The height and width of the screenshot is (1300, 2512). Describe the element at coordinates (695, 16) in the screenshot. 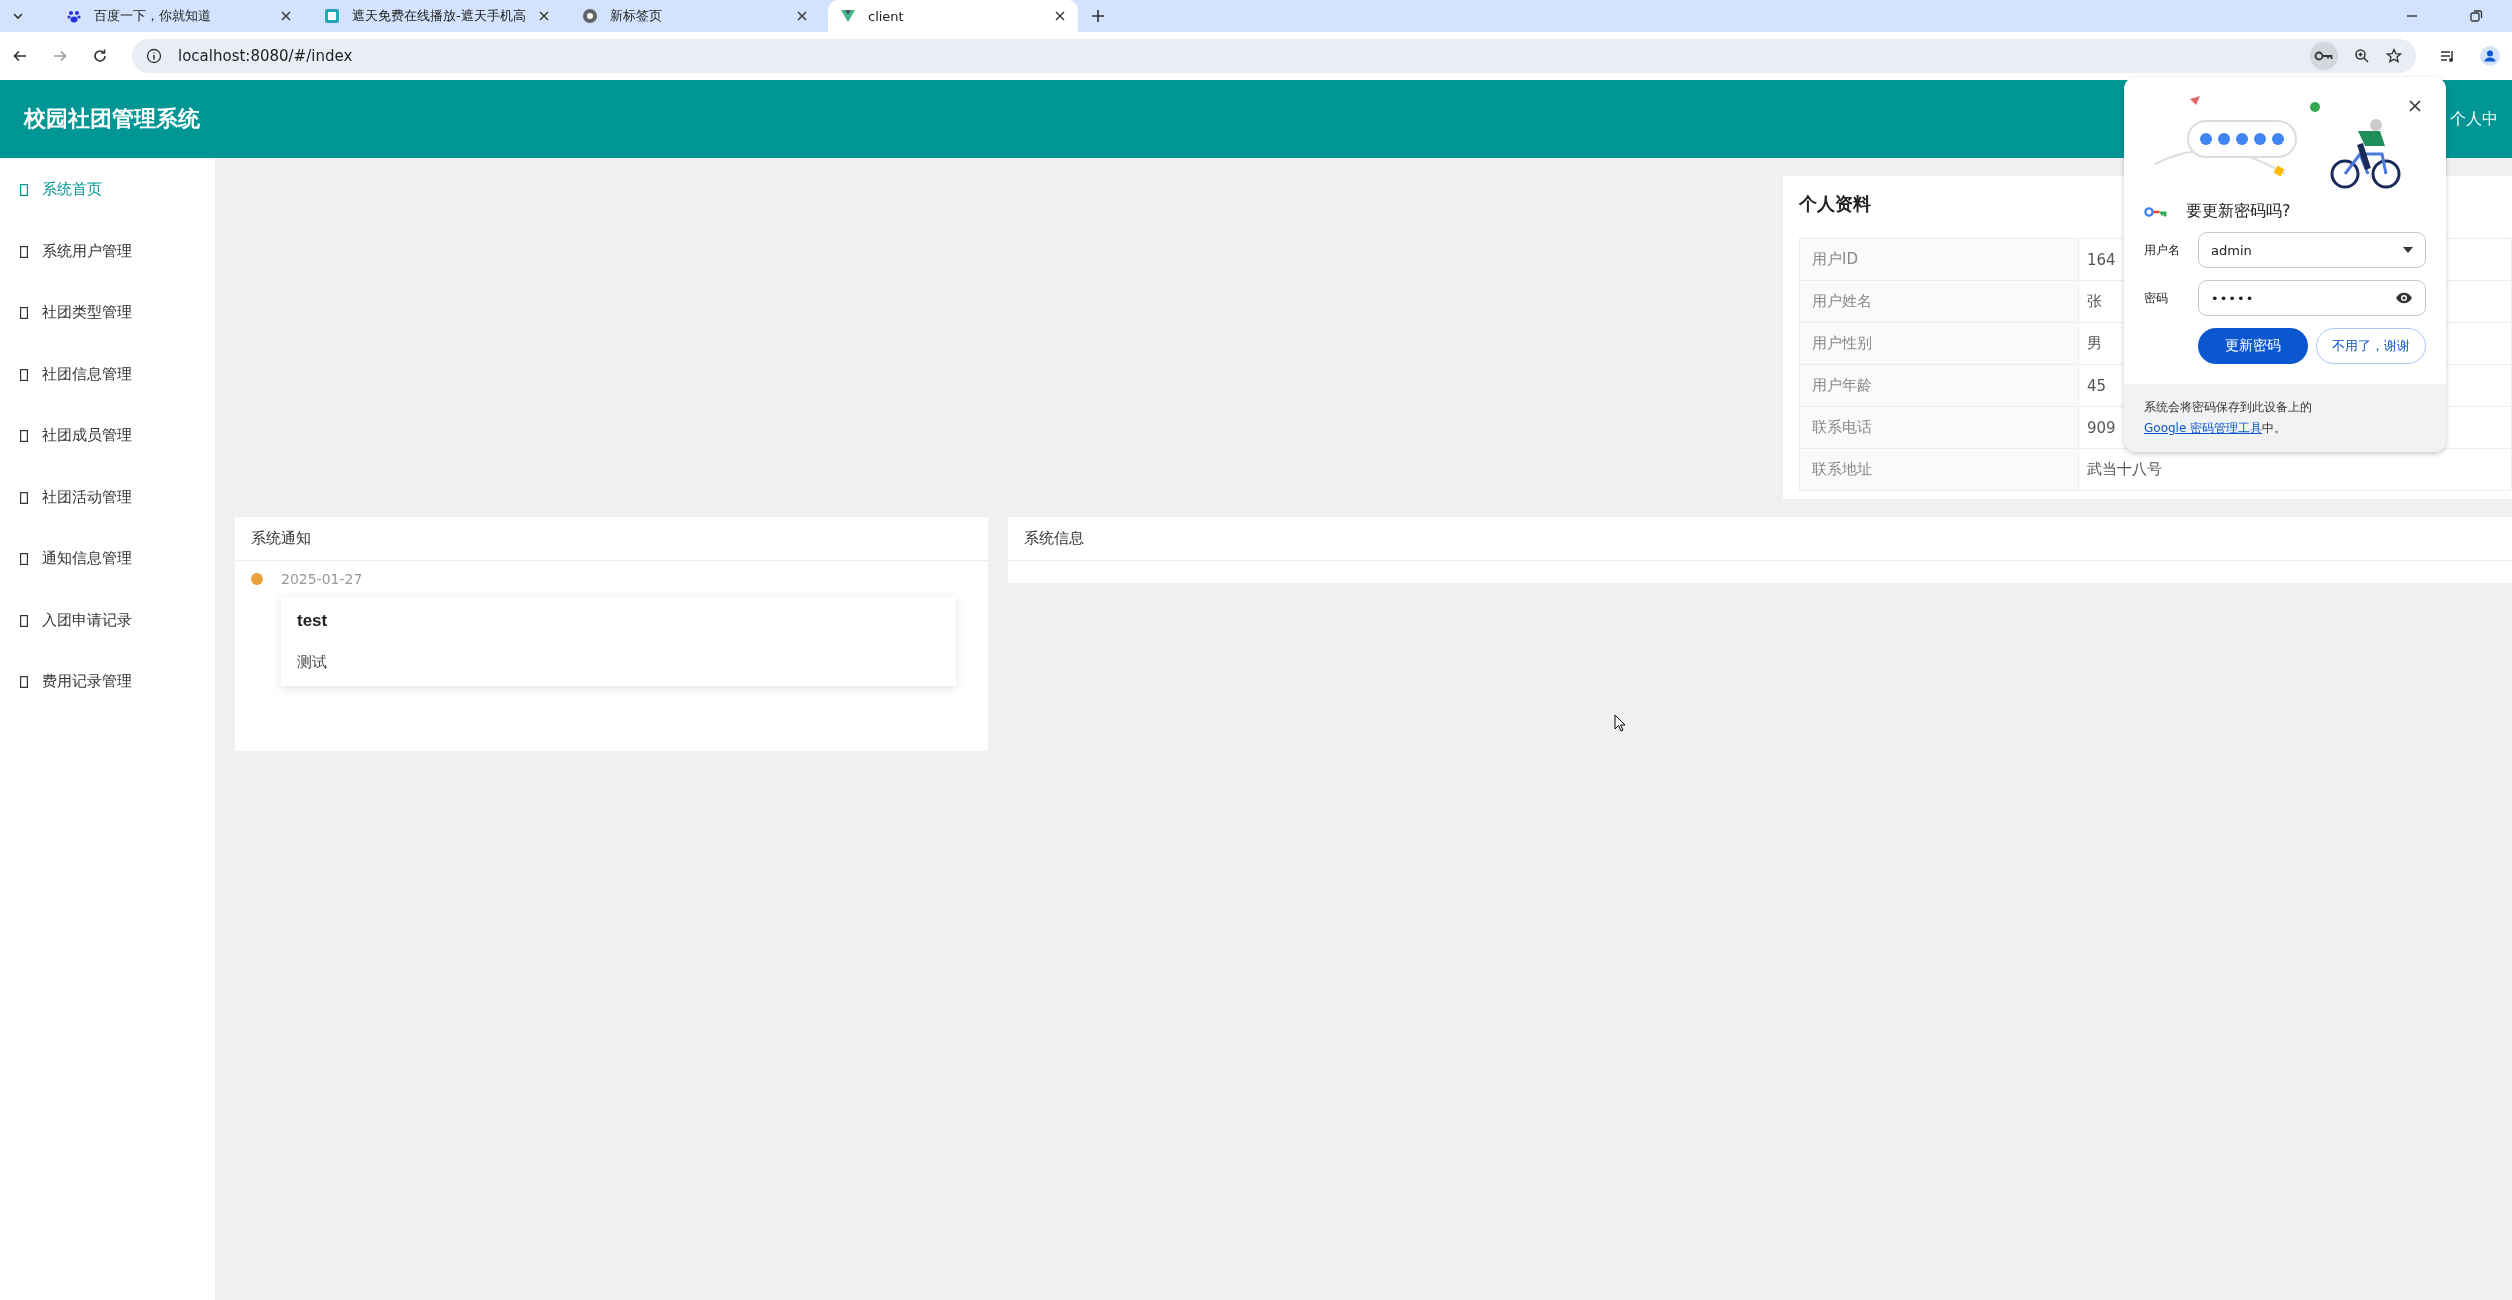

I see `browser-tab: 新标签页` at that location.